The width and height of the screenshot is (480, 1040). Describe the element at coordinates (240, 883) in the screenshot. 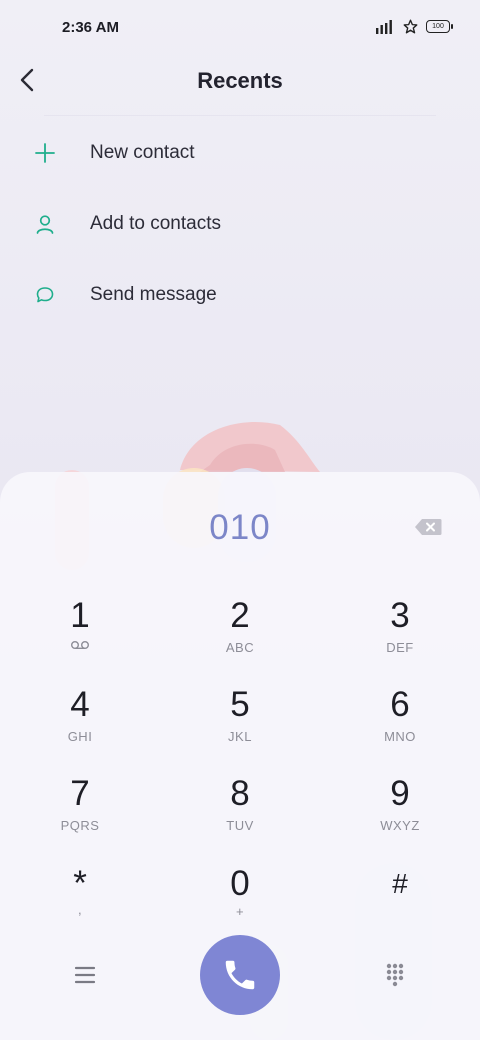

I see `key-digit: 0` at that location.